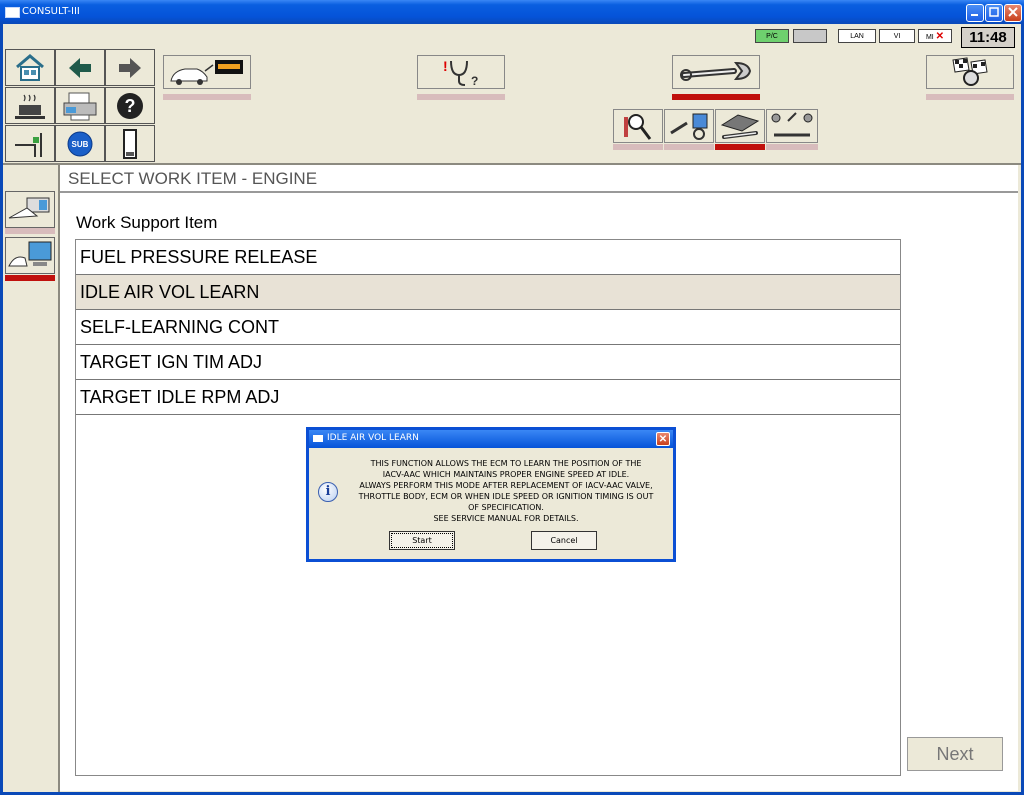 Image resolution: width=1024 pixels, height=795 pixels. I want to click on minimize-icon, so click(974, 15).